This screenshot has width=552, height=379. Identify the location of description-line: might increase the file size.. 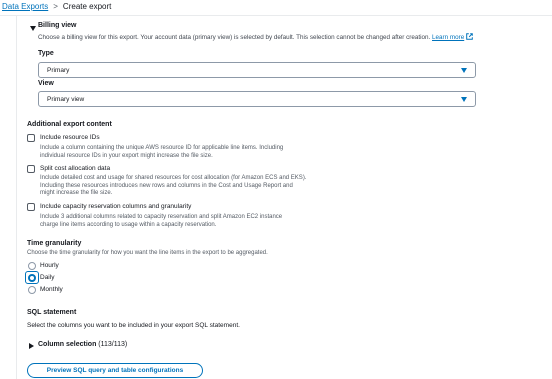
(76, 193).